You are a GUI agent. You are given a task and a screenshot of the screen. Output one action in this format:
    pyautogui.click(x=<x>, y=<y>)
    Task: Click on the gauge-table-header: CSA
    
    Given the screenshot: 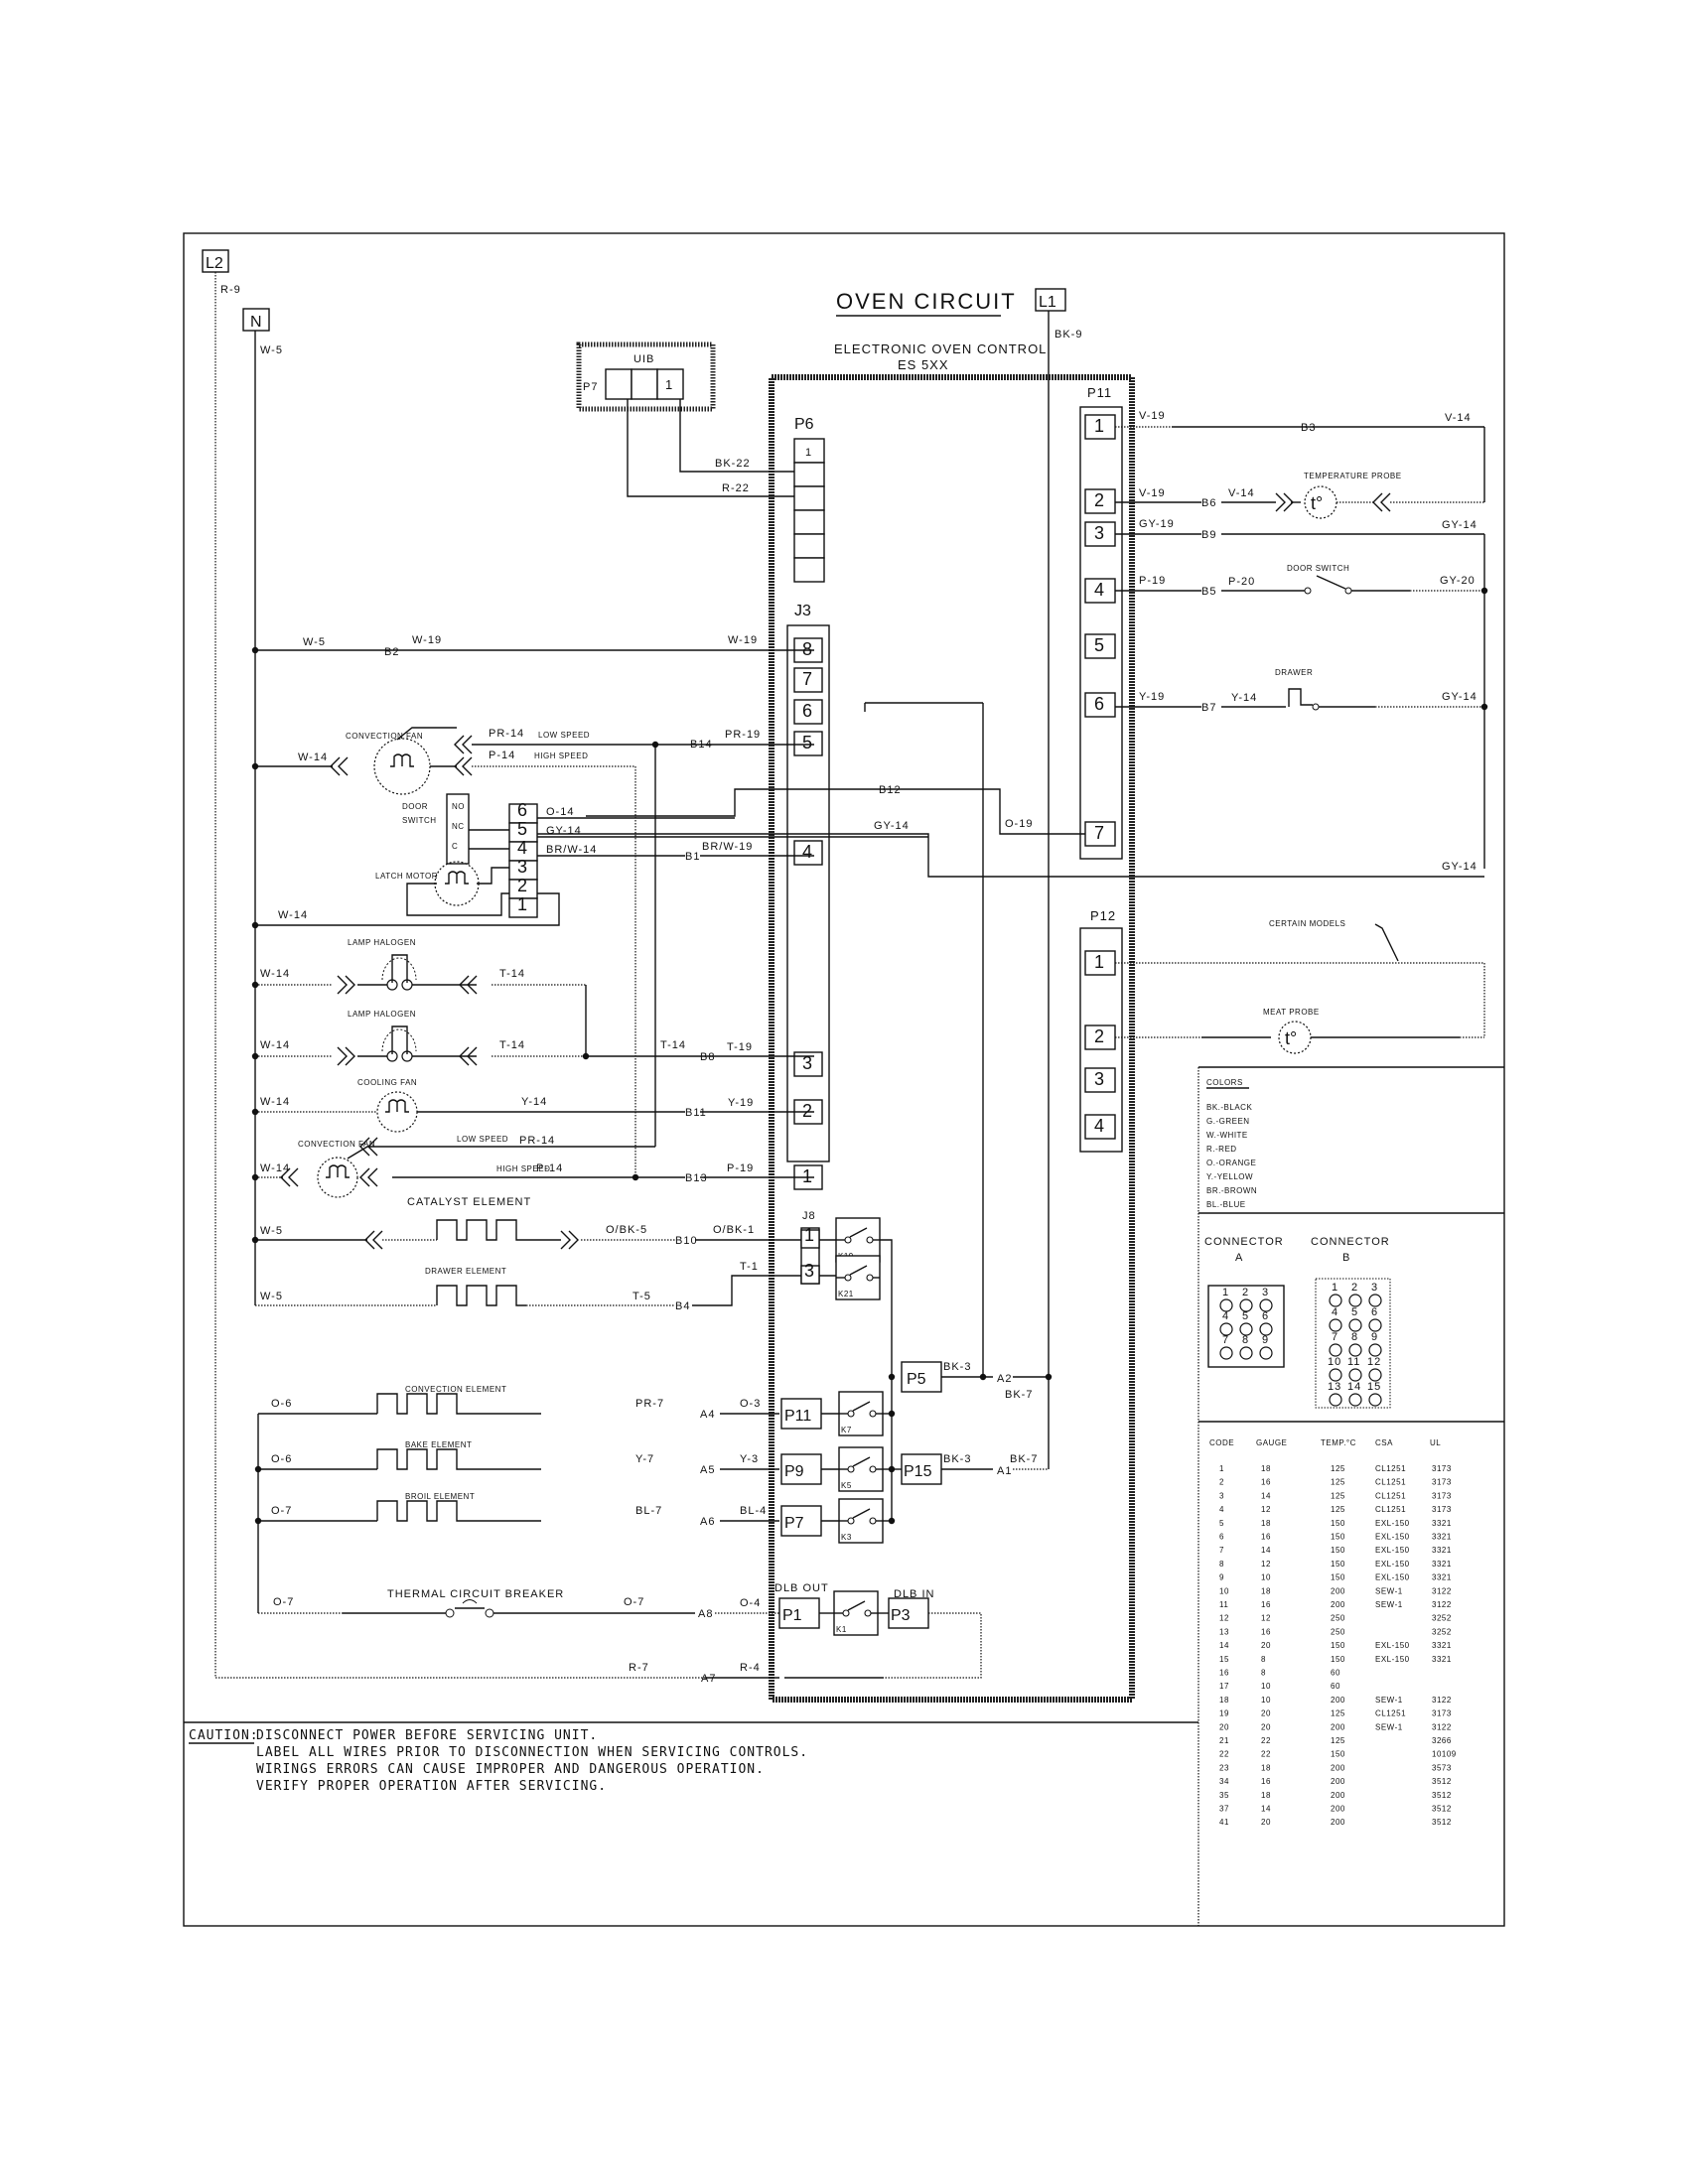 What is the action you would take?
    pyautogui.click(x=1384, y=1442)
    